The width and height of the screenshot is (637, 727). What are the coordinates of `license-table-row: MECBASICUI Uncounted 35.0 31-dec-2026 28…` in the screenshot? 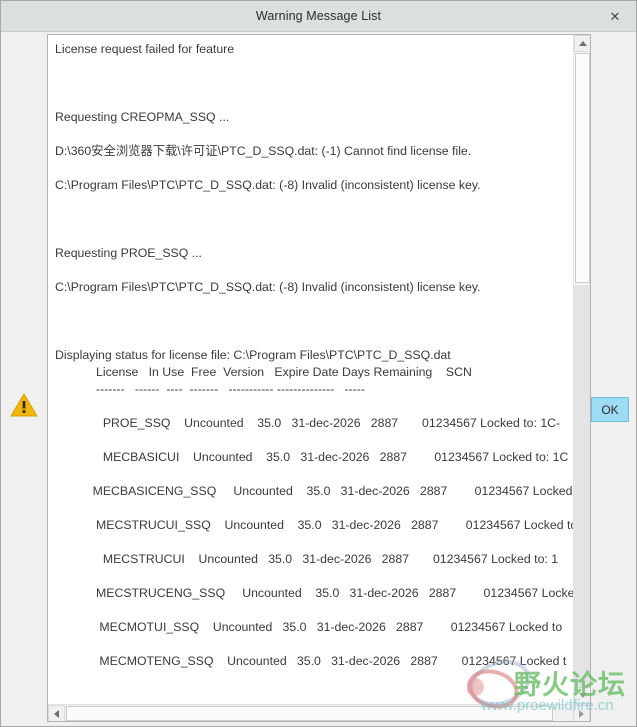 It's located at (312, 457).